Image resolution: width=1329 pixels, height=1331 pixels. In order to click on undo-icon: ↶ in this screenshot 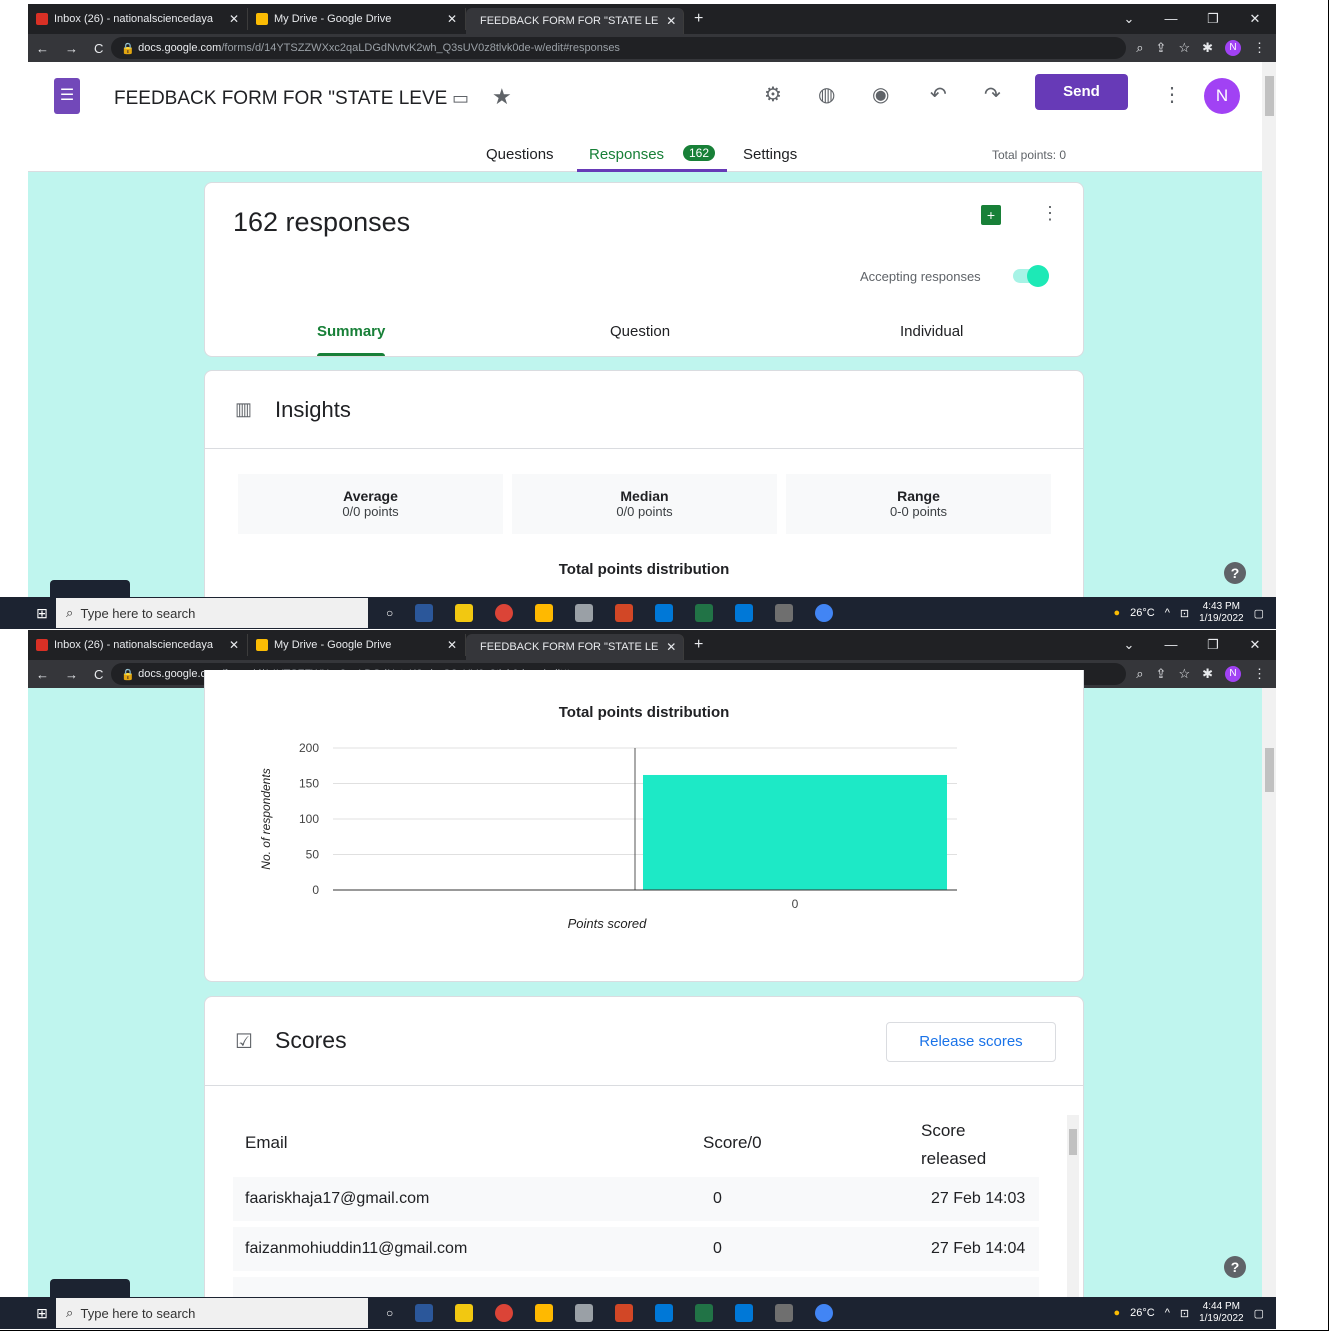, I will do `click(938, 94)`.